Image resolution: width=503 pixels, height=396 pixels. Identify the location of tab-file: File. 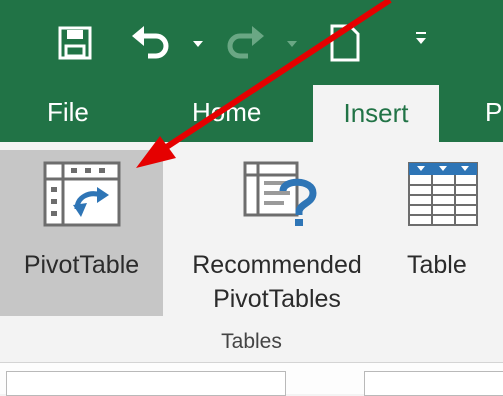
(68, 112).